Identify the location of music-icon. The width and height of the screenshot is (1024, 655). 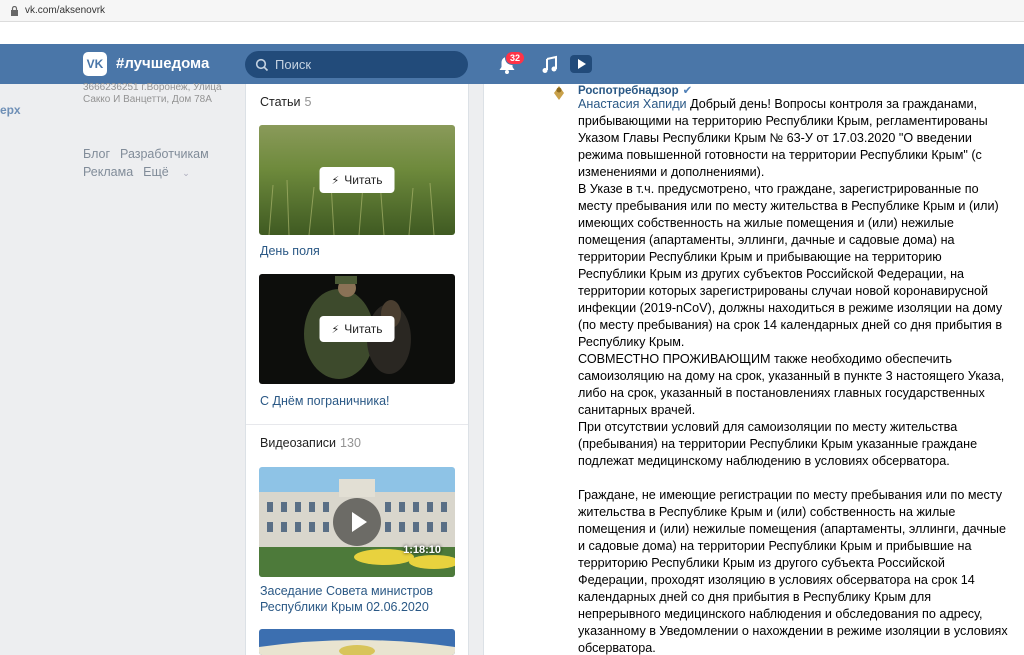
(550, 65).